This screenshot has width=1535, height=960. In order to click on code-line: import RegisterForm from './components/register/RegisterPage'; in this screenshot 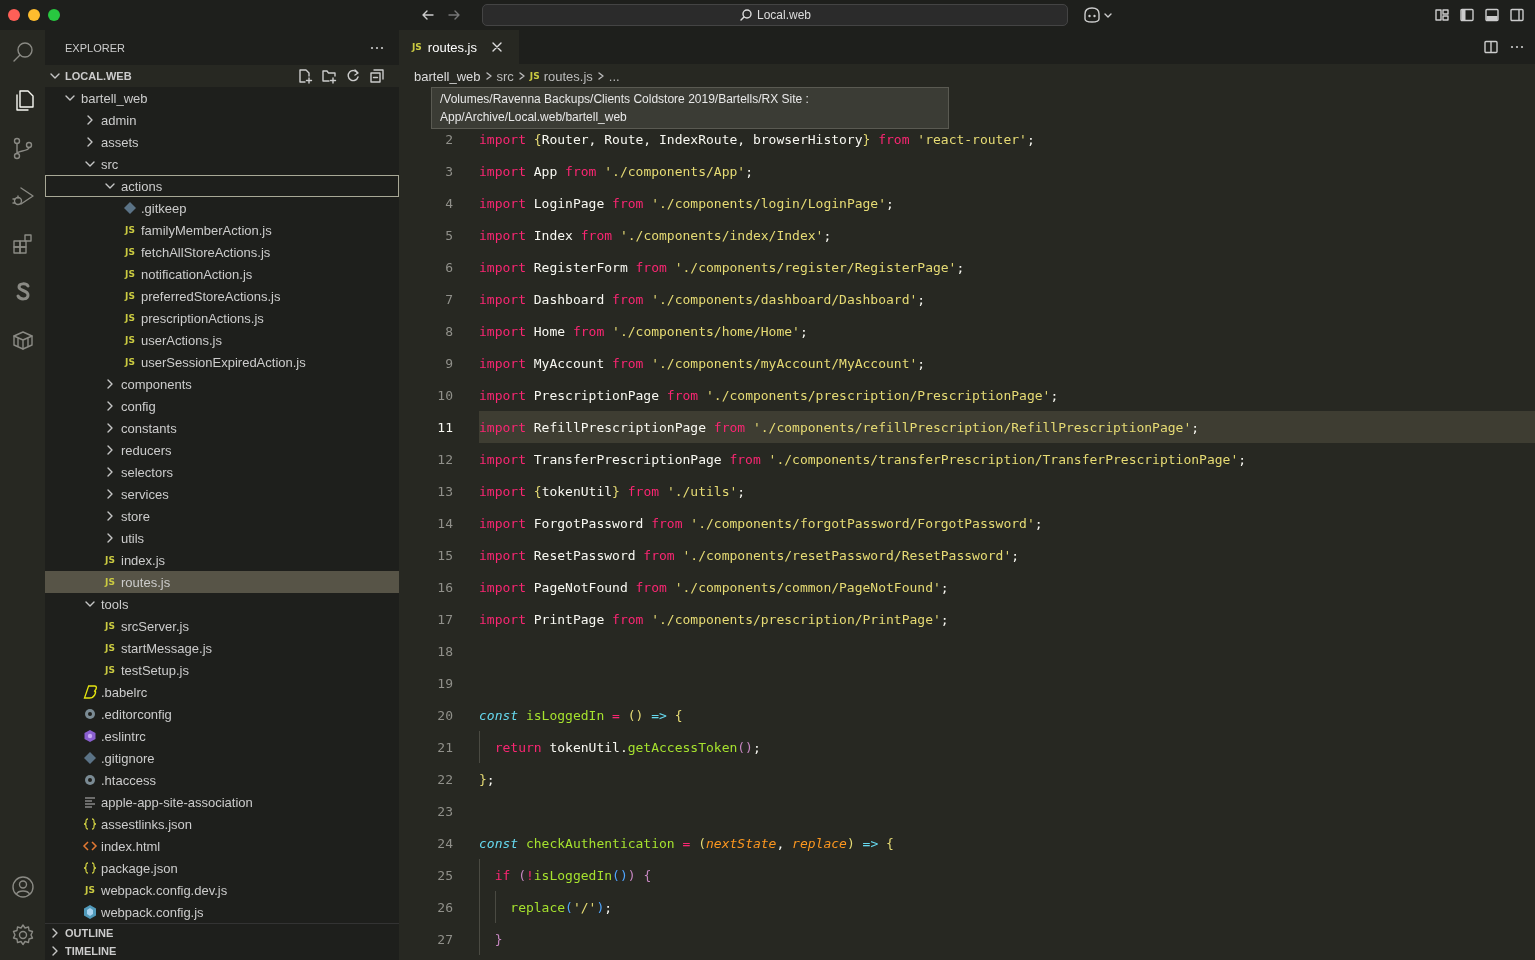, I will do `click(722, 267)`.